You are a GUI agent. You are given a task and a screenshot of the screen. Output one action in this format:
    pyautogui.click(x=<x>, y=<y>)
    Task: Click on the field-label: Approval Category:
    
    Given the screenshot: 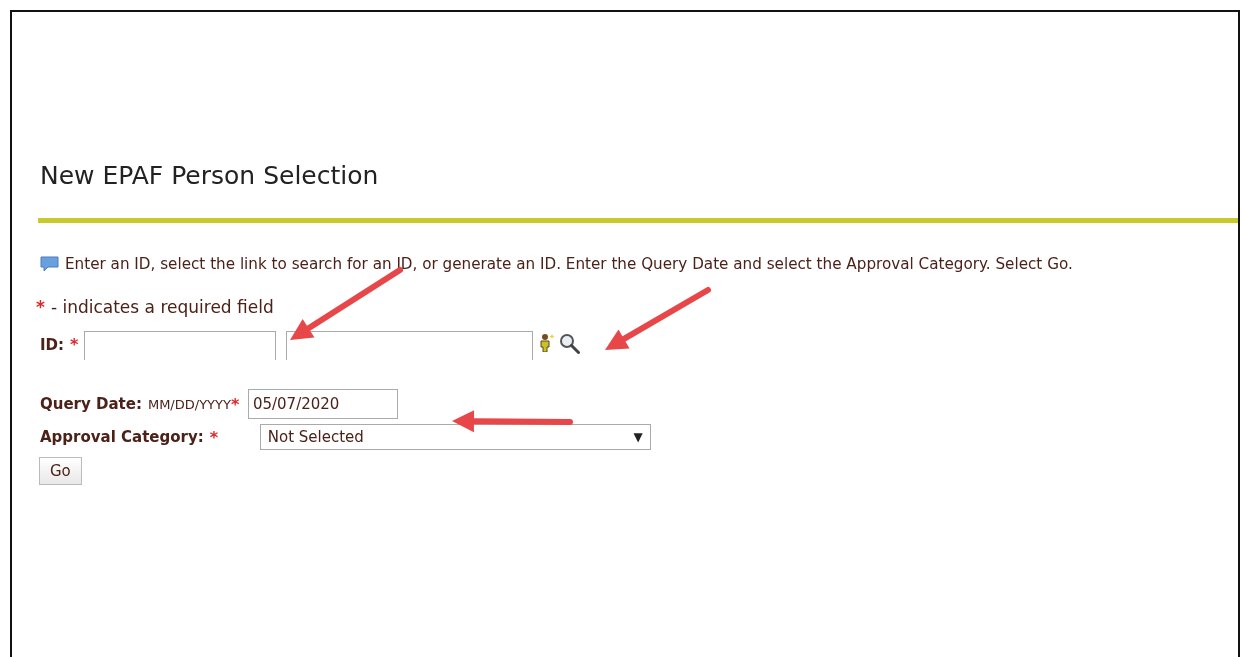 What is the action you would take?
    pyautogui.click(x=122, y=437)
    